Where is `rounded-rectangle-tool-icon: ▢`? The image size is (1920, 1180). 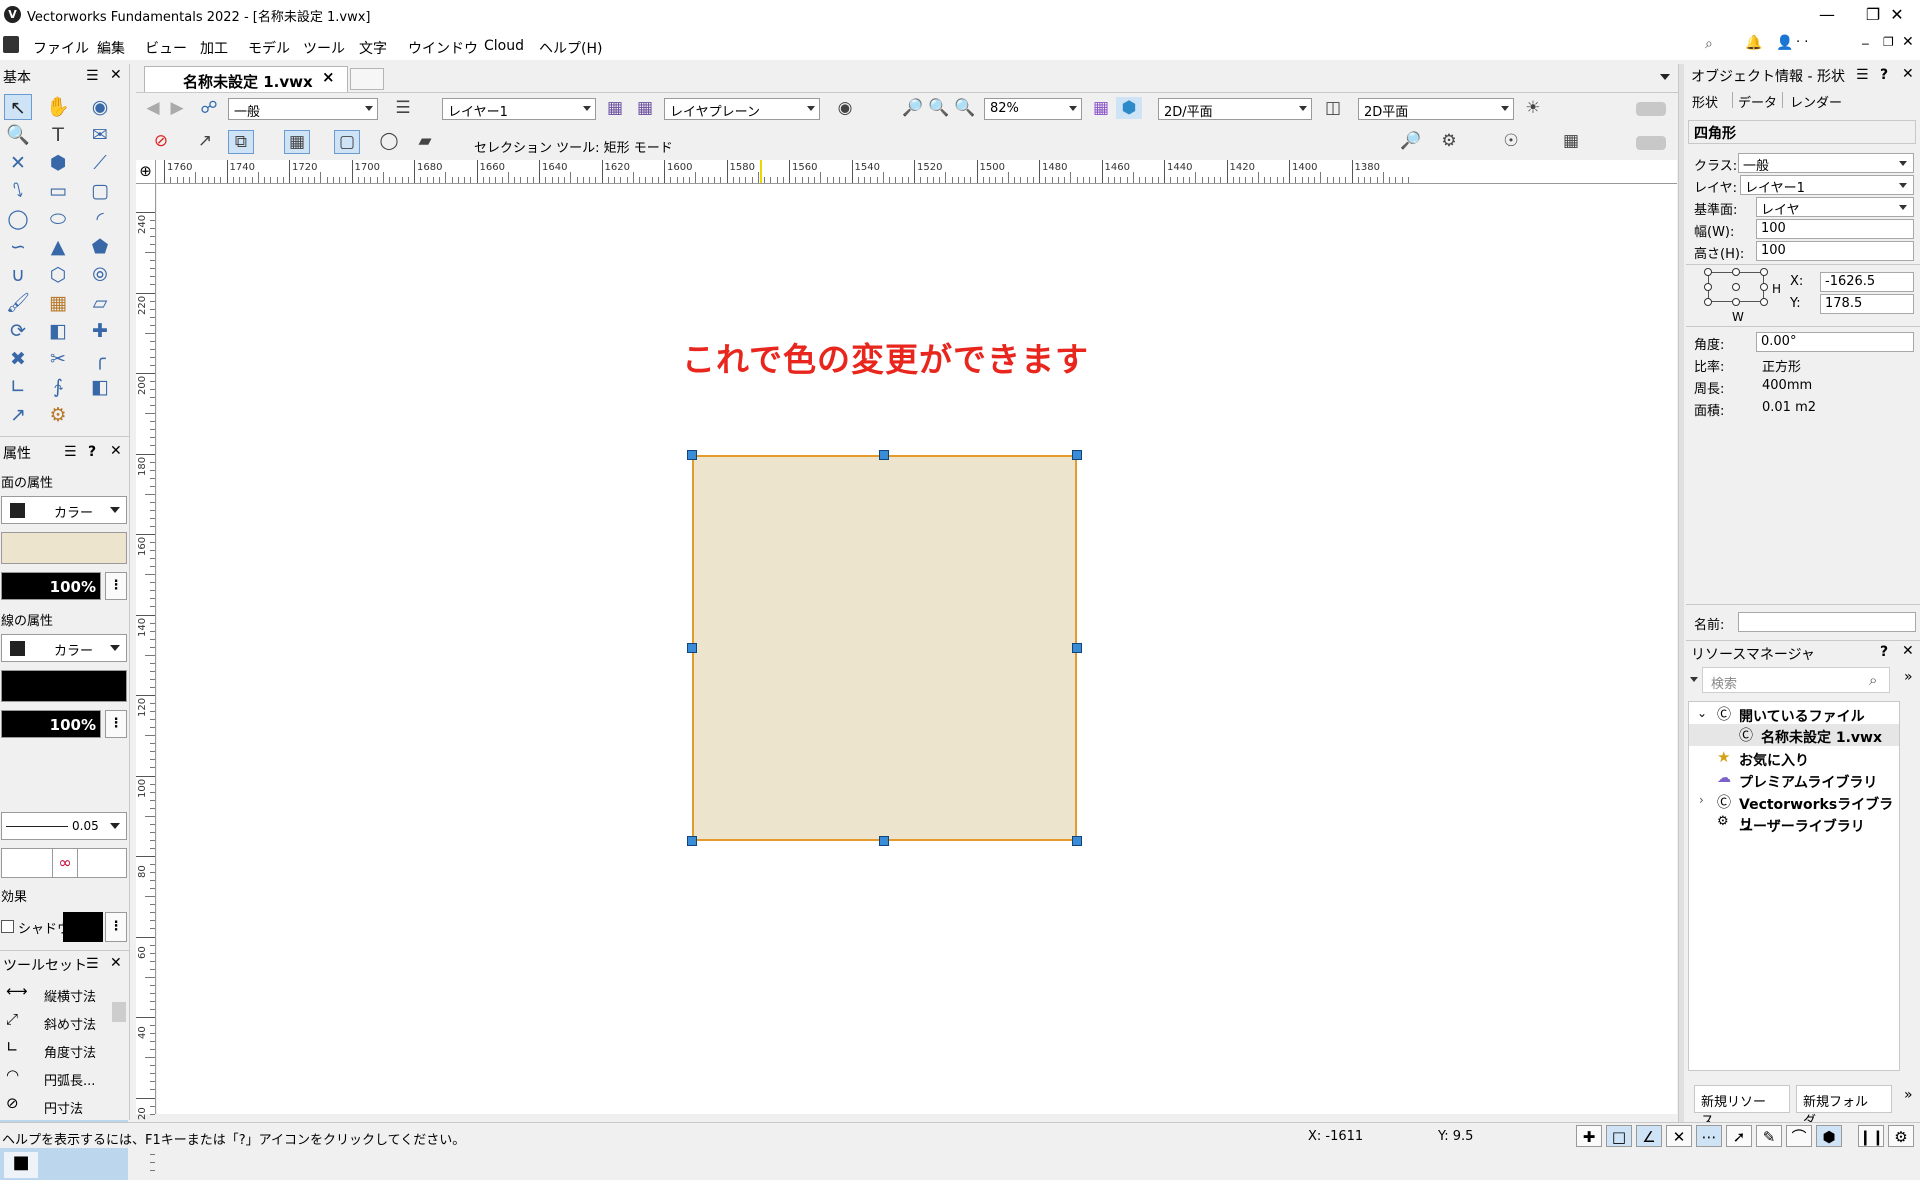
rounded-rectangle-tool-icon: ▢ is located at coordinates (100, 191).